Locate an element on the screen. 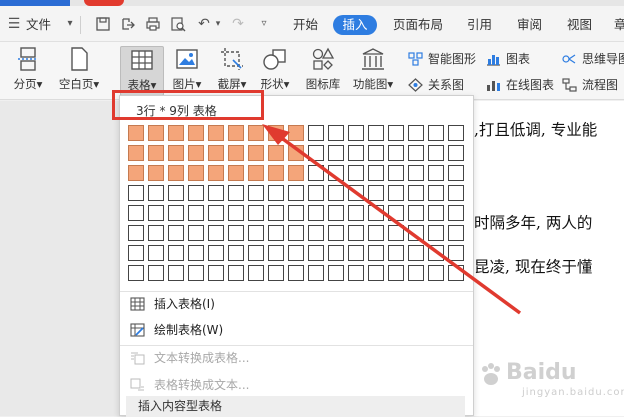  table-button: 表格▾ is located at coordinates (142, 71).